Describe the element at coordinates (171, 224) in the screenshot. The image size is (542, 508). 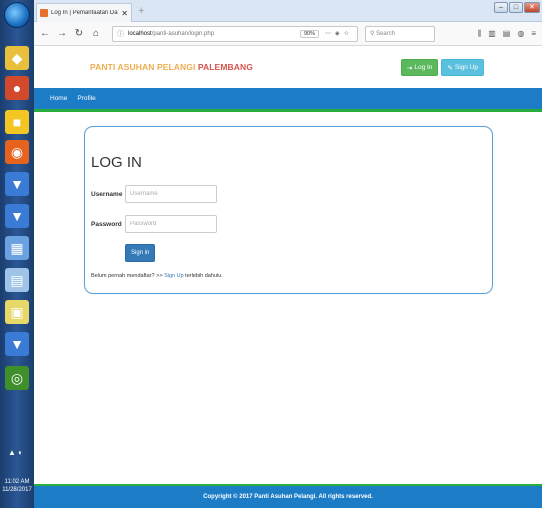
I see `password-input` at that location.